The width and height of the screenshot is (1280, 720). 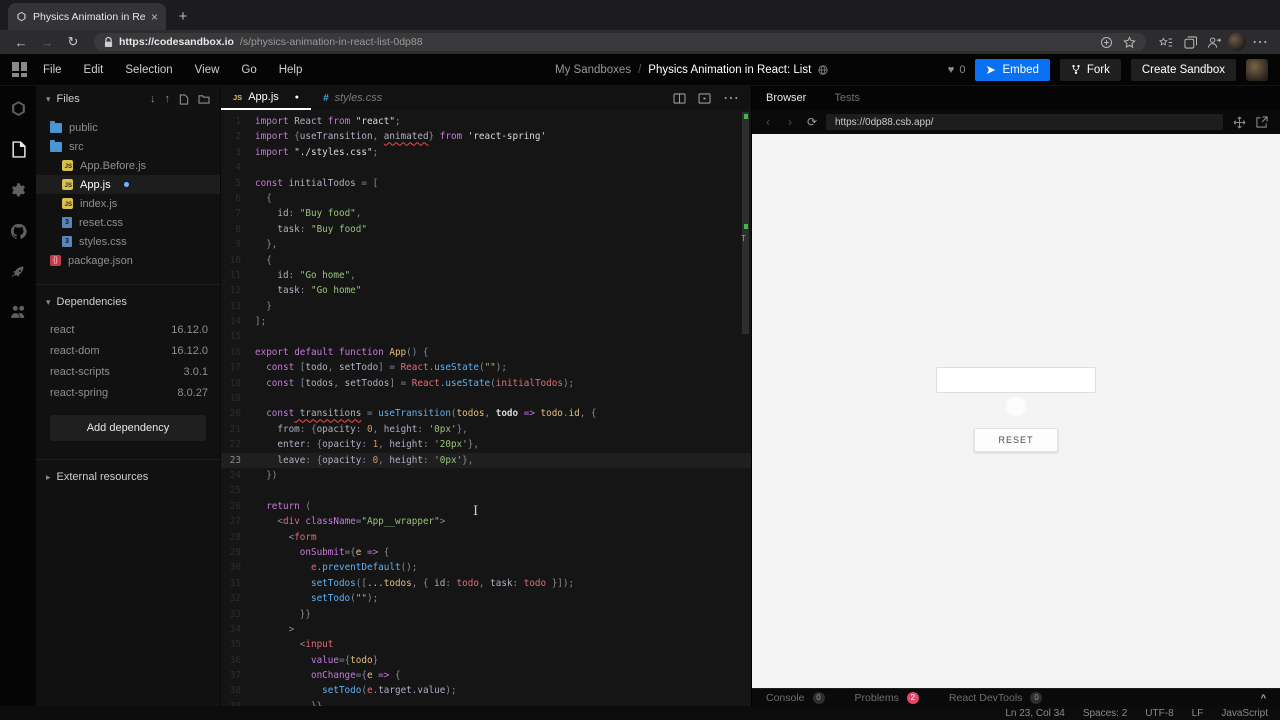 I want to click on menu-selection: Selection, so click(x=148, y=70).